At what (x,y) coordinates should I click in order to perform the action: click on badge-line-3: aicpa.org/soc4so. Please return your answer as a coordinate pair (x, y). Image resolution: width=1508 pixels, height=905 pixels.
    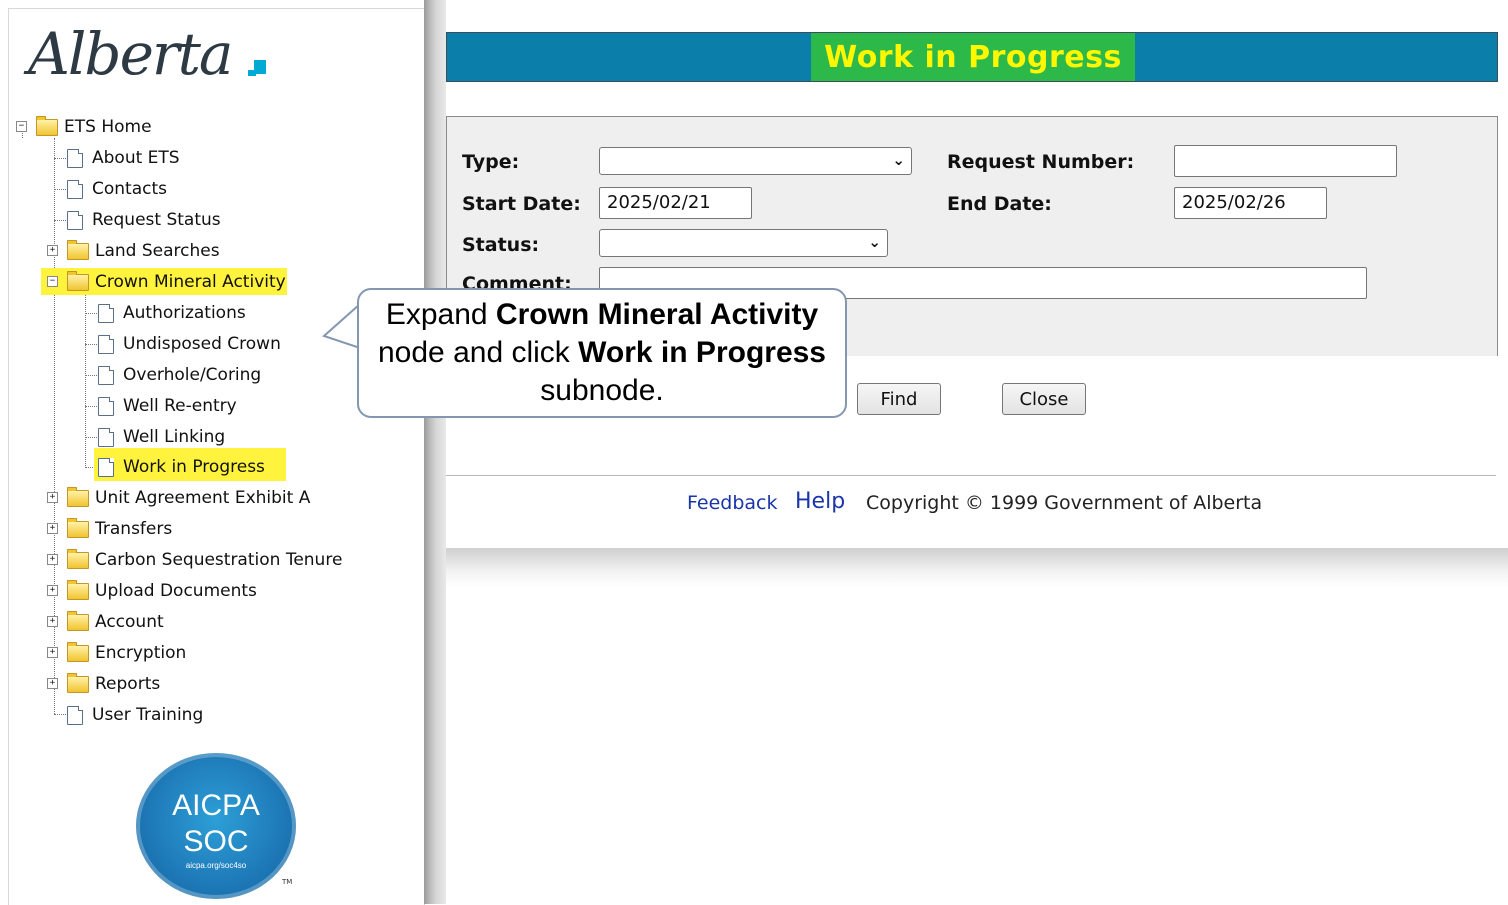
    Looking at the image, I should click on (216, 865).